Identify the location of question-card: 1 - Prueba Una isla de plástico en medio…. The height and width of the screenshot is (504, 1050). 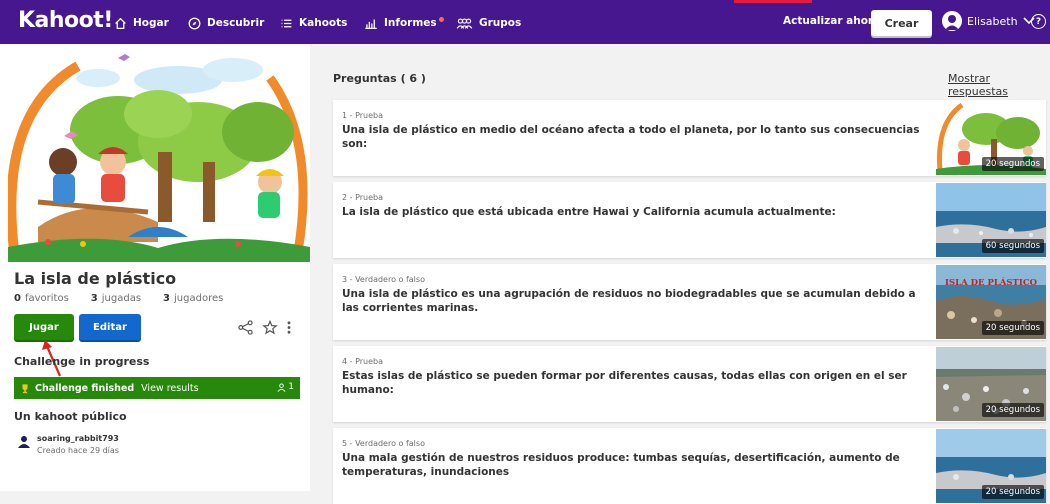
(689, 138).